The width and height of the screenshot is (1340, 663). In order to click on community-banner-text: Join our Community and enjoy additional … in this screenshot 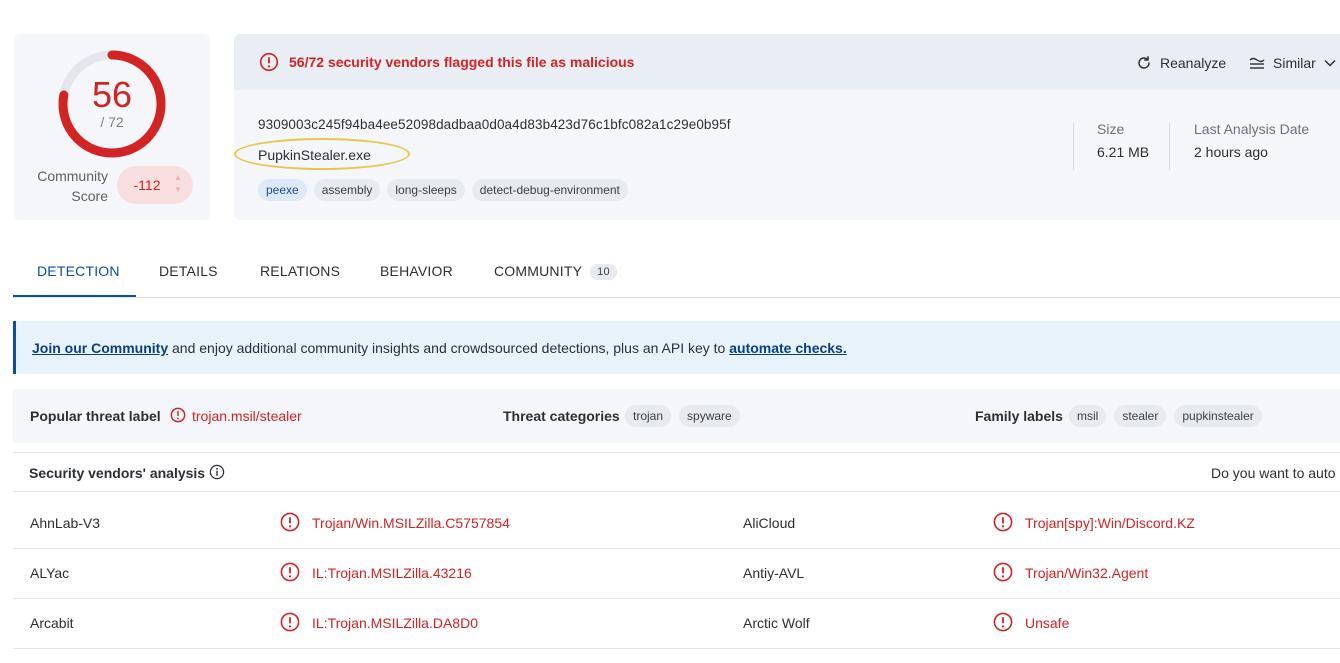, I will do `click(439, 348)`.